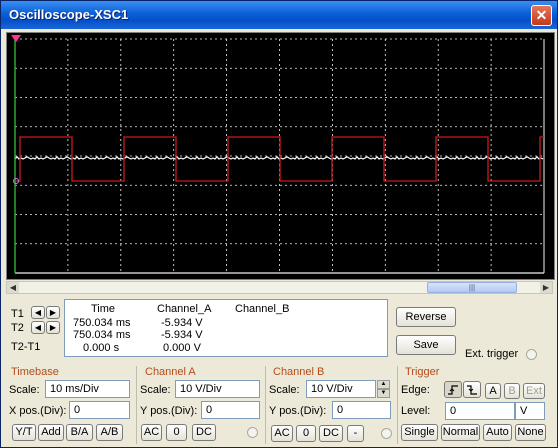  What do you see at coordinates (298, 411) in the screenshot?
I see `channel-b-ypos-label: Y pos.(Div):` at bounding box center [298, 411].